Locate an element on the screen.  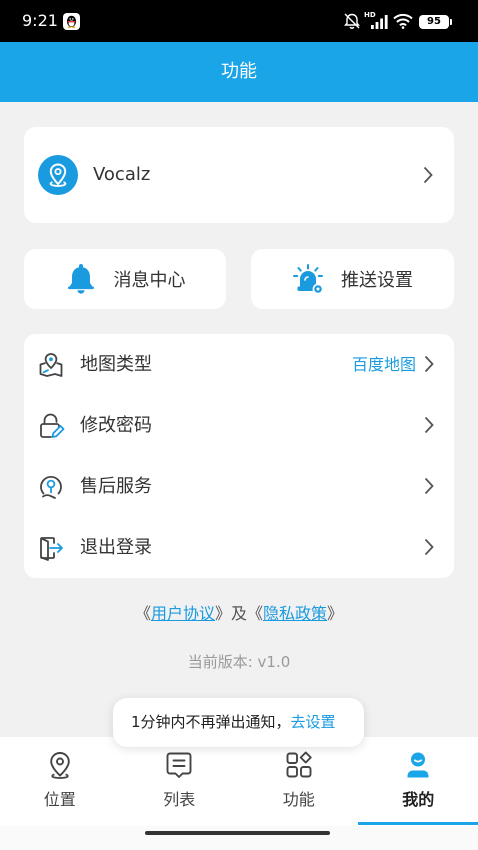
agreement-middle: 》及《 is located at coordinates (238, 613).